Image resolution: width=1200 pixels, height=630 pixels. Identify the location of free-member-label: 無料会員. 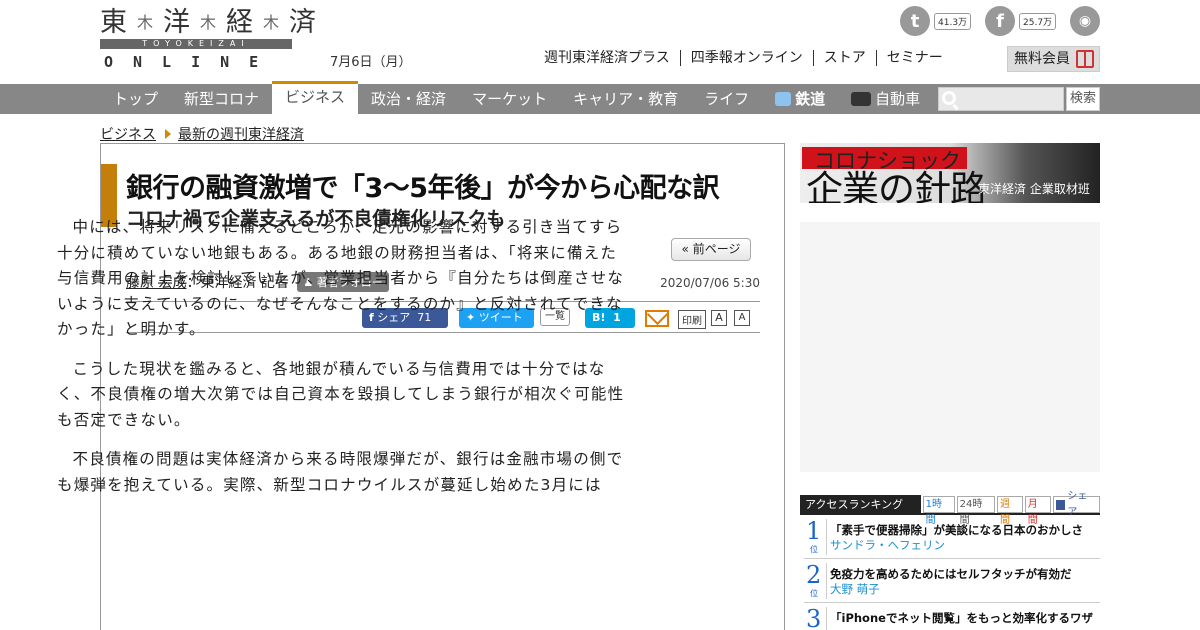
(1042, 59).